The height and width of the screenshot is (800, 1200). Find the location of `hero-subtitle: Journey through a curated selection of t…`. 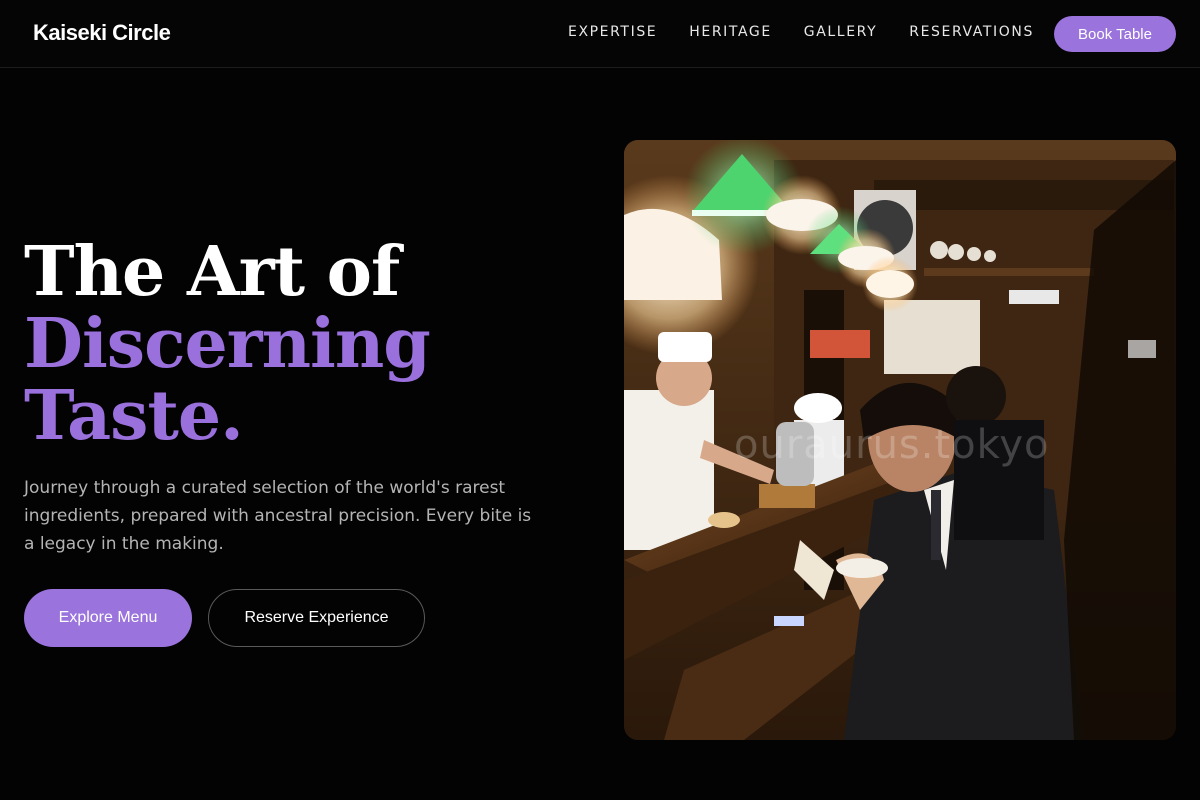

hero-subtitle: Journey through a curated selection of t… is located at coordinates (278, 516).